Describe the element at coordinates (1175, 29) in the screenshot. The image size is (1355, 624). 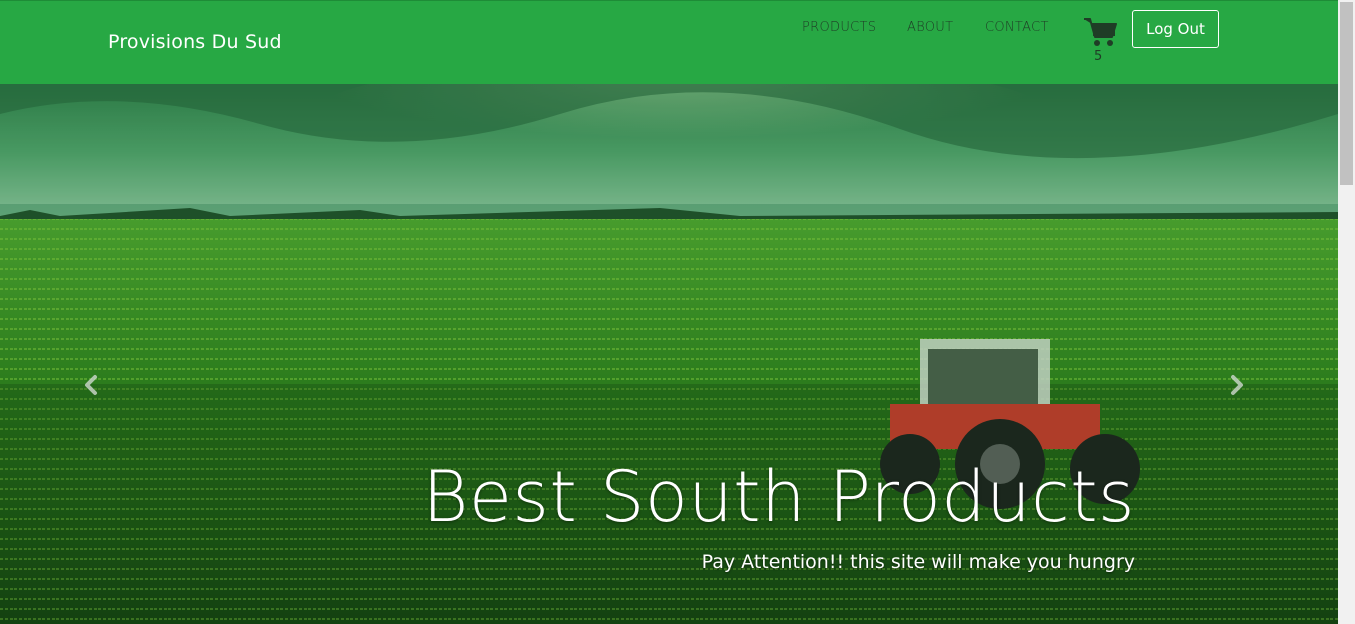
I see `logout-button: Log Out` at that location.